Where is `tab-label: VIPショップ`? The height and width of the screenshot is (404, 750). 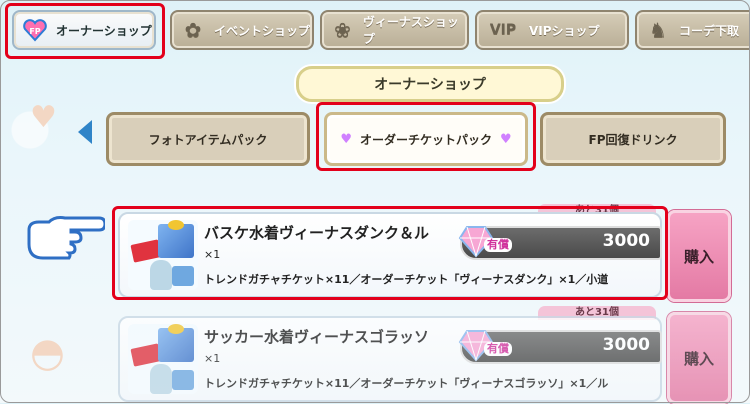
tab-label: VIPショップ is located at coordinates (564, 30).